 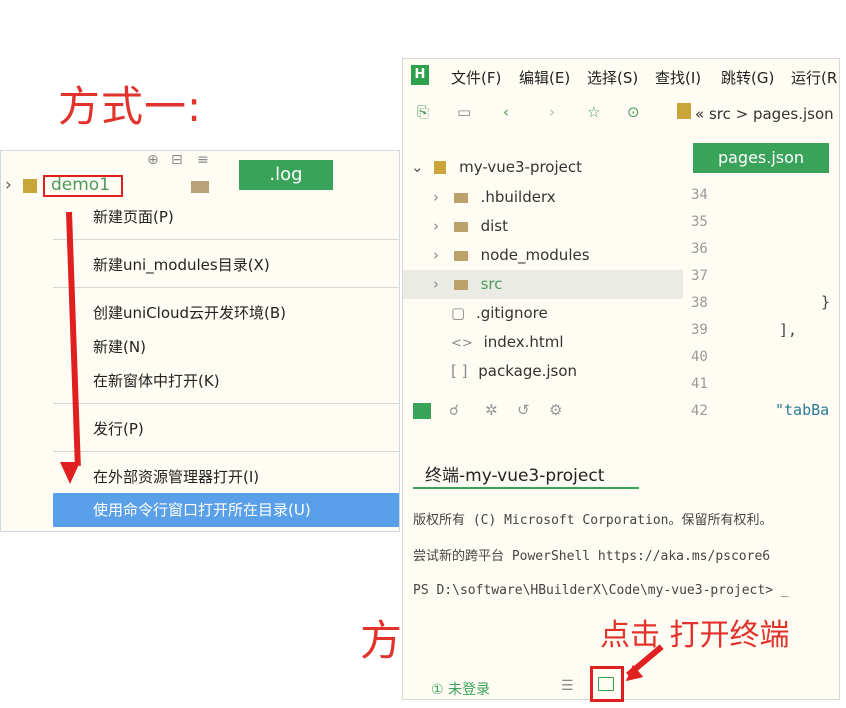 I want to click on tree-item-label: node_modules, so click(x=535, y=255).